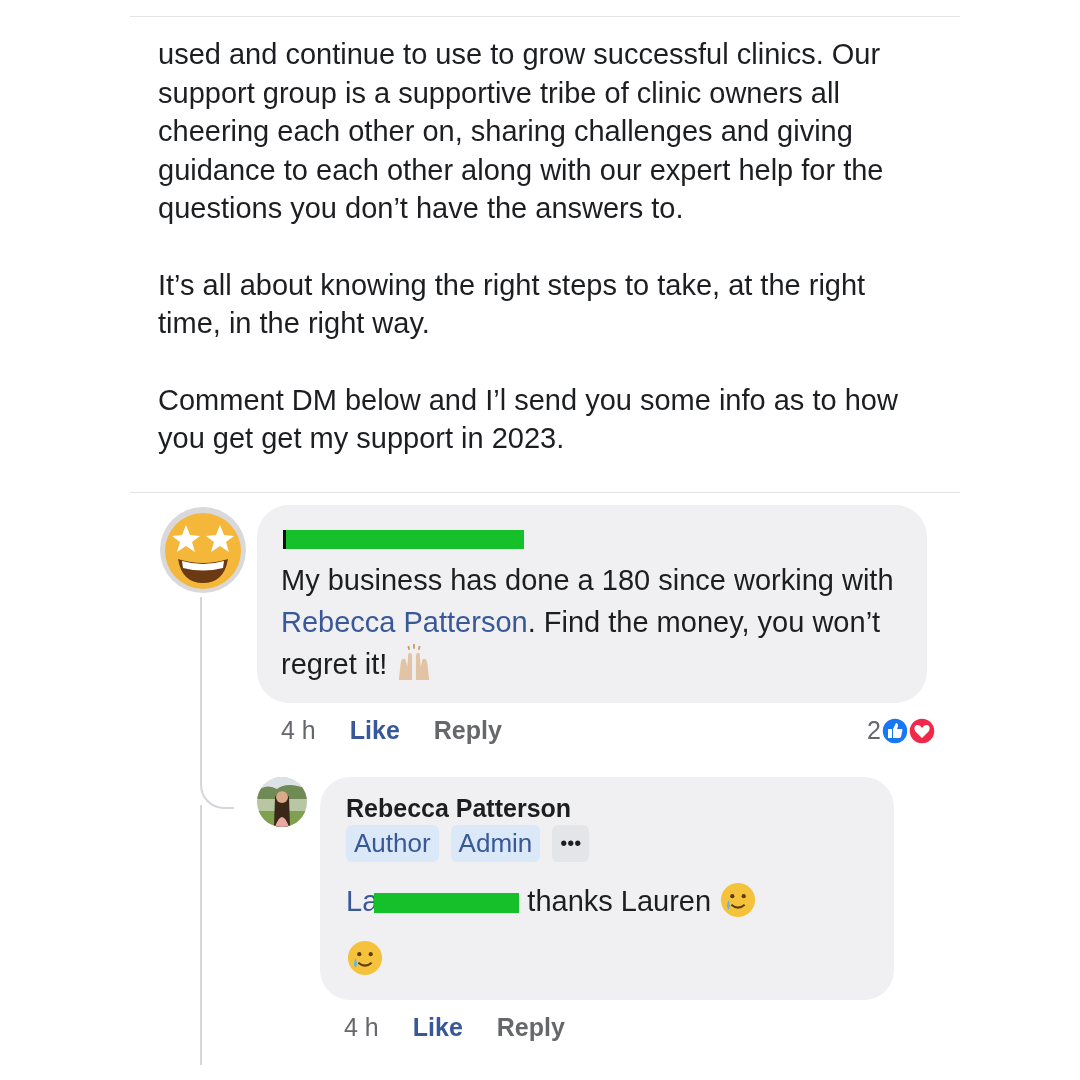 This screenshot has height=1080, width=1080. I want to click on reaction-count: 2, so click(874, 730).